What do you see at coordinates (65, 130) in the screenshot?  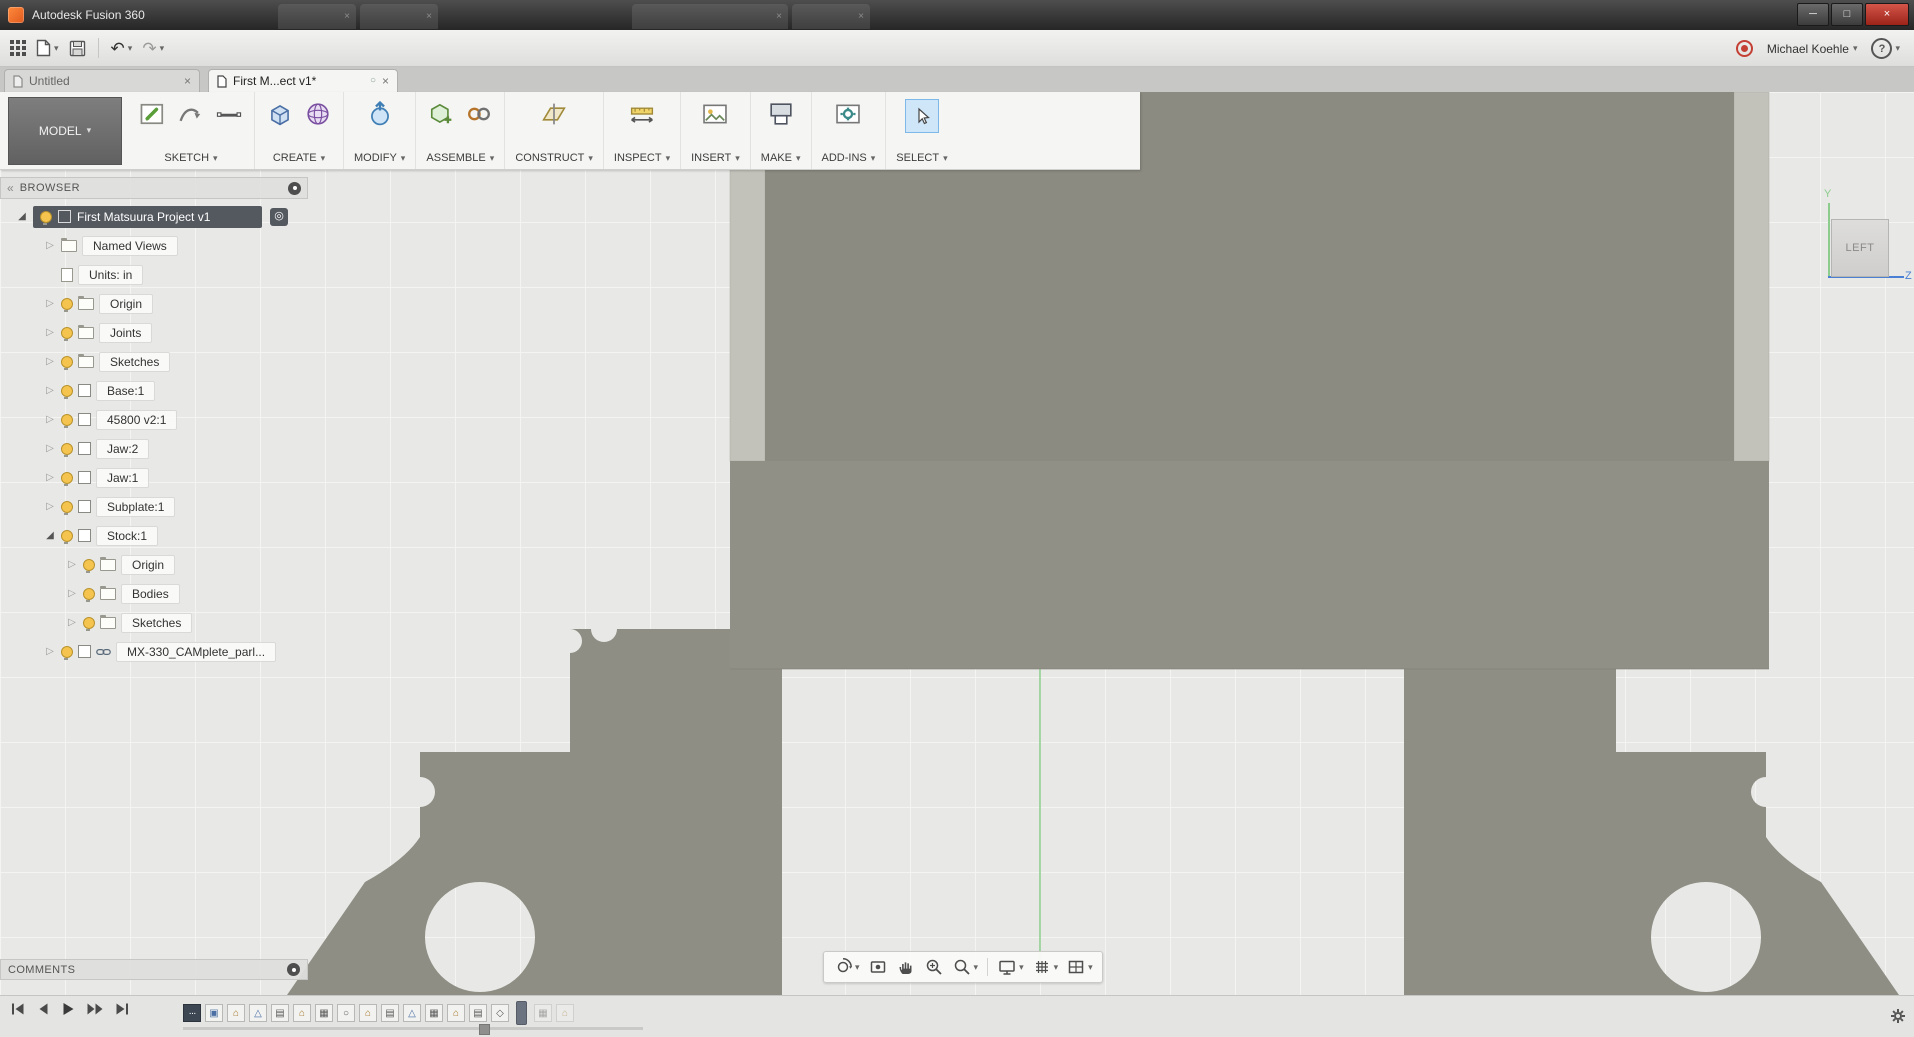 I see `workspace-switcher: MODEL ▾` at bounding box center [65, 130].